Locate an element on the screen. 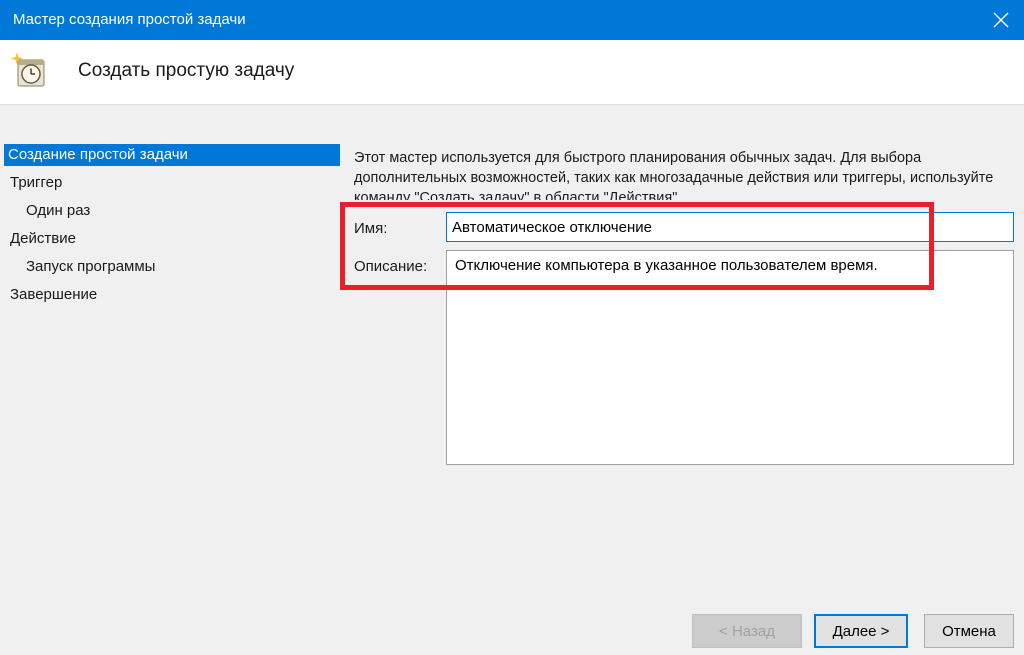 The height and width of the screenshot is (655, 1024). close-icon is located at coordinates (1001, 20).